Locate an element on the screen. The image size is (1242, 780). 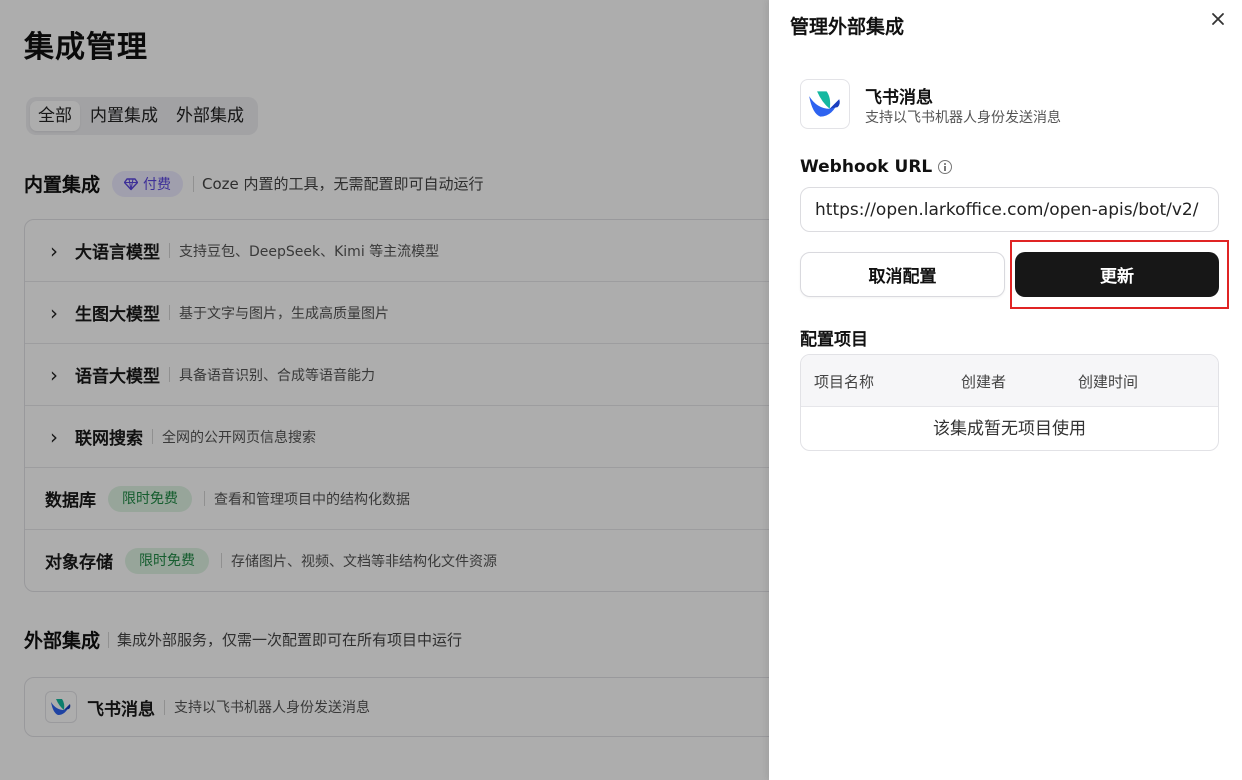
column-header-created-time: 创建时间 is located at coordinates (1108, 382).